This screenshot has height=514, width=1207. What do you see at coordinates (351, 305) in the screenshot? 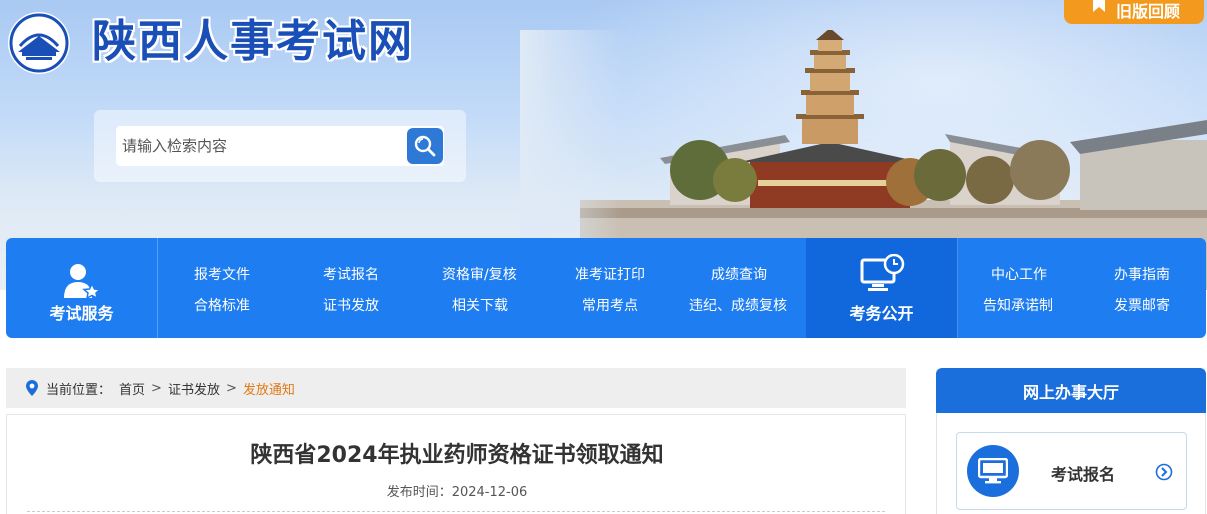
I see `nav-link-certificate-issue: 证书发放` at bounding box center [351, 305].